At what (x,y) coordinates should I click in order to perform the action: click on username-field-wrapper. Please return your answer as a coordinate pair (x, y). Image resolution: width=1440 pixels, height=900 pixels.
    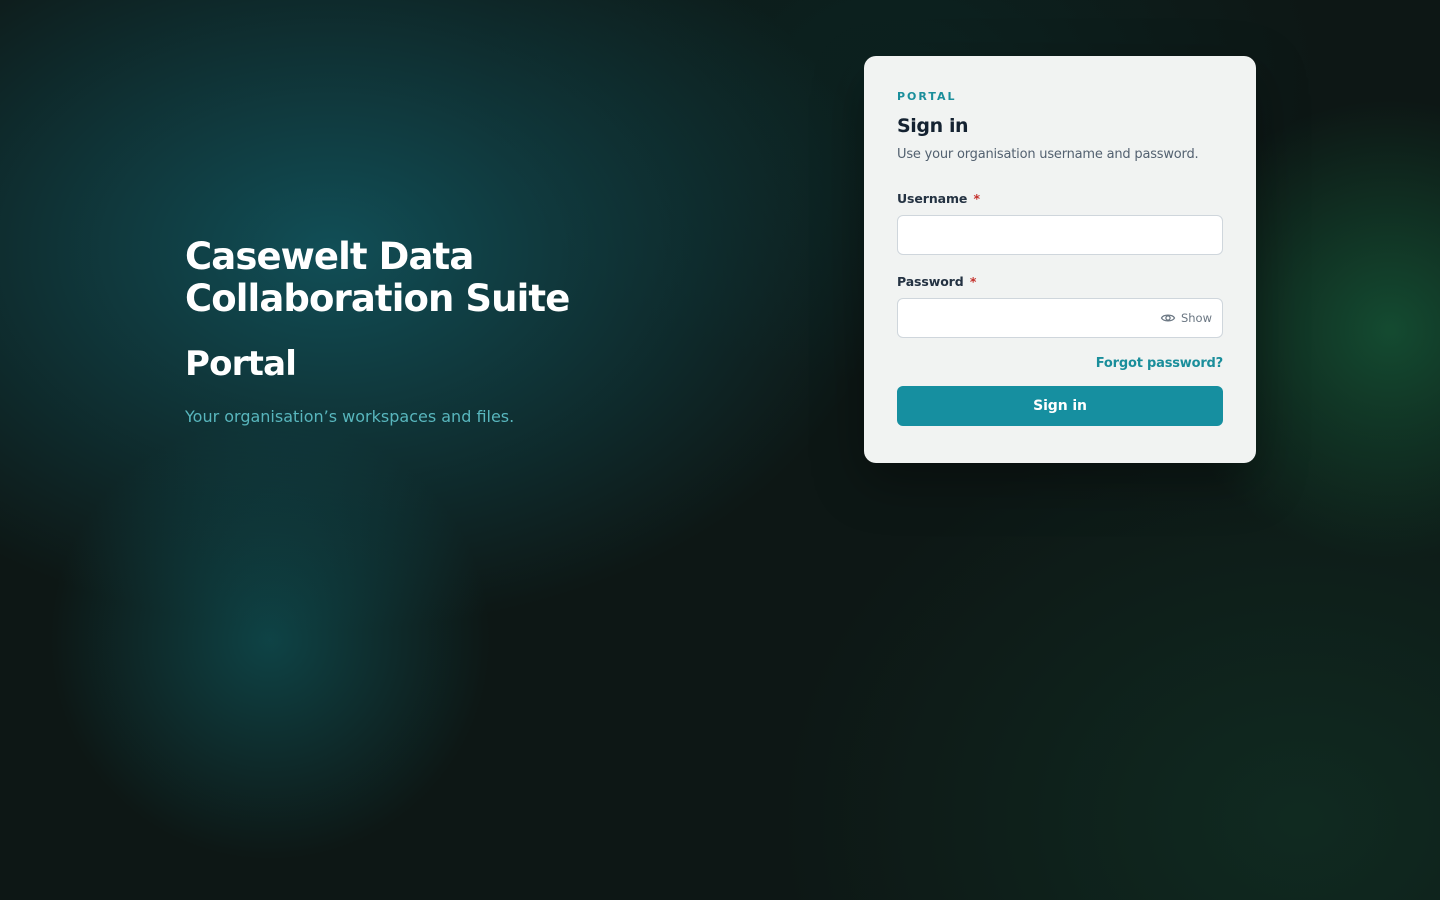
    Looking at the image, I should click on (1060, 235).